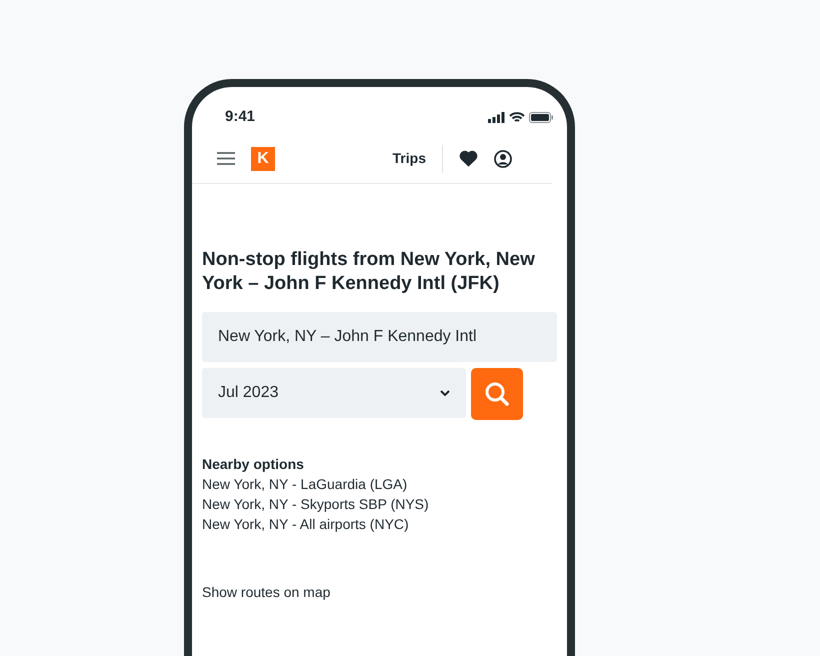  I want to click on wifi-icon, so click(517, 117).